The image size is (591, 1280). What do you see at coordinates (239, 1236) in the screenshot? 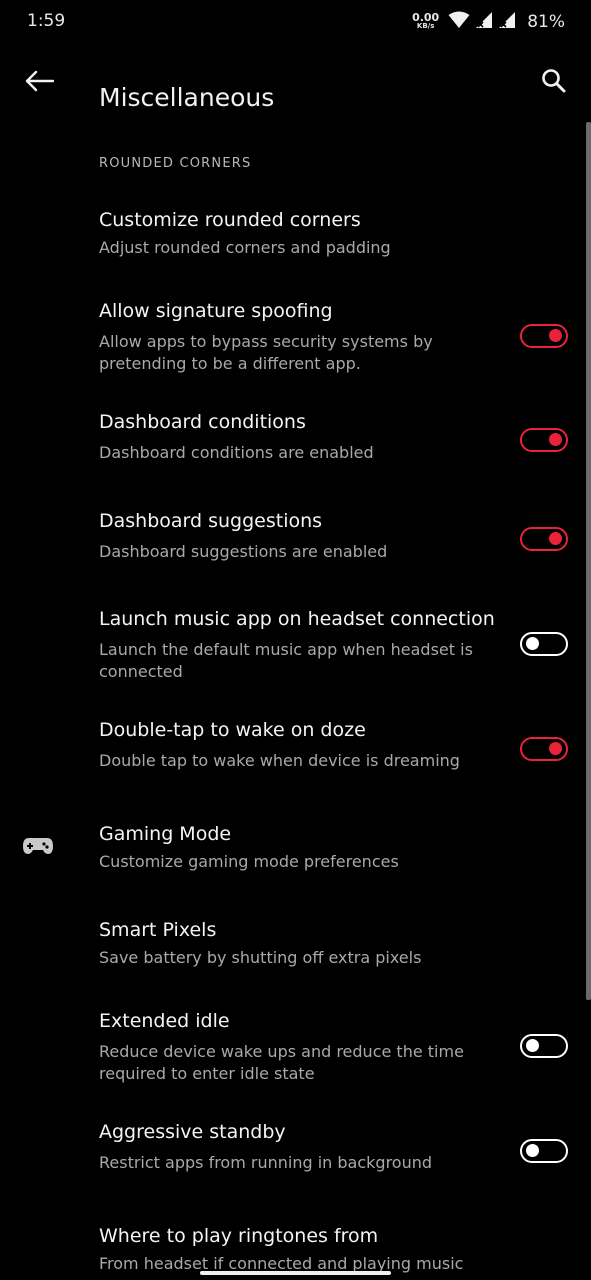
I see `setting-title: Where to play ringtones from` at bounding box center [239, 1236].